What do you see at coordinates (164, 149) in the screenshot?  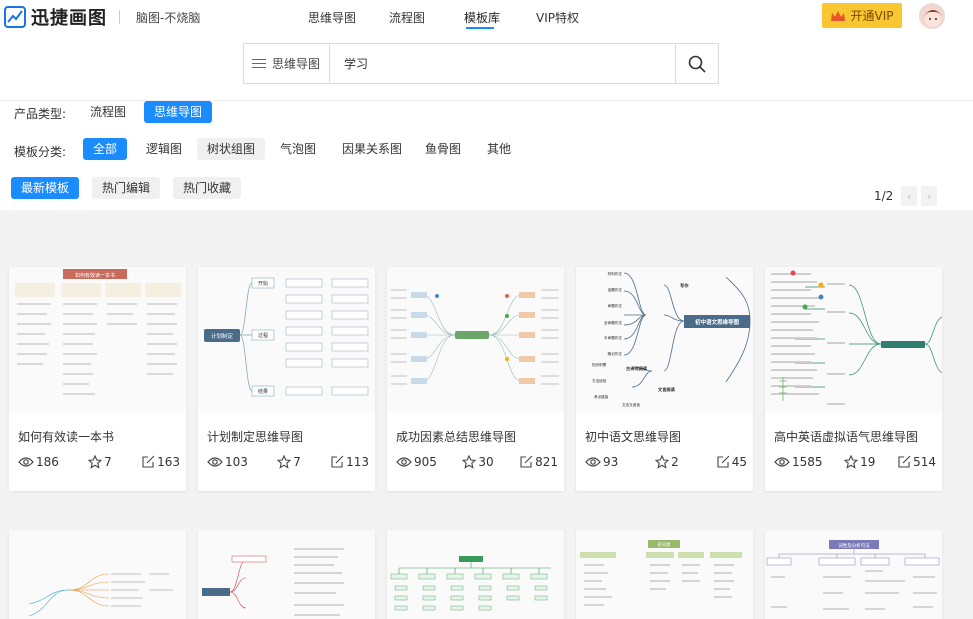 I see `category-logic: 逻辑图` at bounding box center [164, 149].